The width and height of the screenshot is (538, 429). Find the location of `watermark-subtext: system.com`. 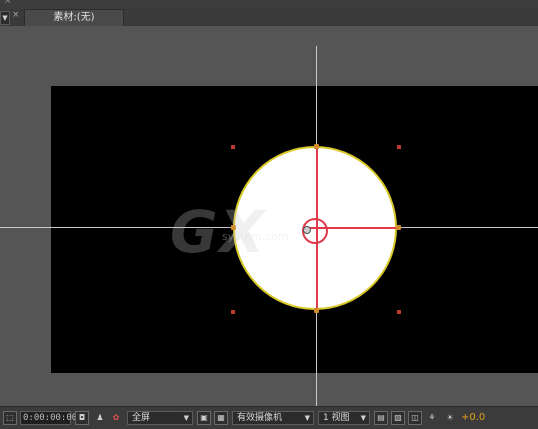

watermark-subtext: system.com is located at coordinates (255, 236).